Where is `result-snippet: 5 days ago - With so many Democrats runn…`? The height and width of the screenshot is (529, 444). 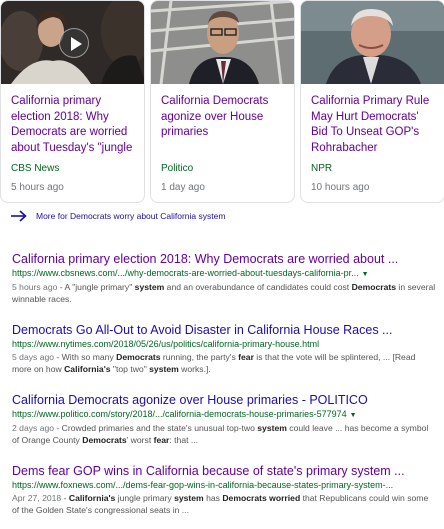
result-snippet: 5 days ago - With so many Democrats runn… is located at coordinates (224, 363).